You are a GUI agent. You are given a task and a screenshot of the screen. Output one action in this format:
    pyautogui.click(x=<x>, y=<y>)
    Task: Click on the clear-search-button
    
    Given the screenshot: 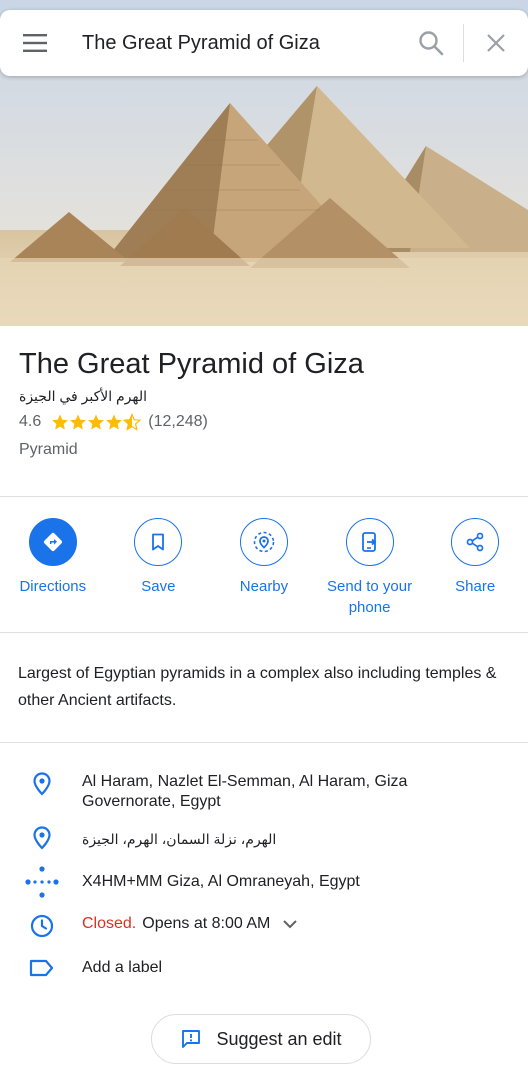 What is the action you would take?
    pyautogui.click(x=496, y=43)
    